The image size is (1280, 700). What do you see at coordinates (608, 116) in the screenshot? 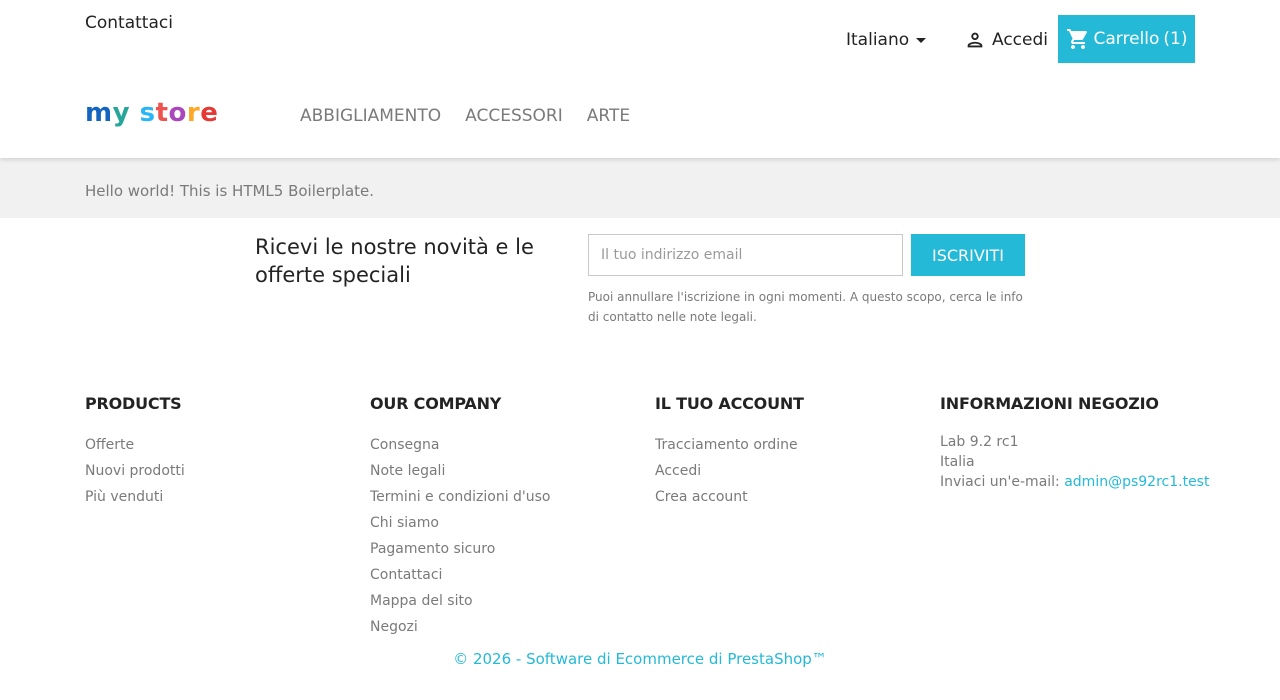
I see `nav-item-arte: ARTE` at bounding box center [608, 116].